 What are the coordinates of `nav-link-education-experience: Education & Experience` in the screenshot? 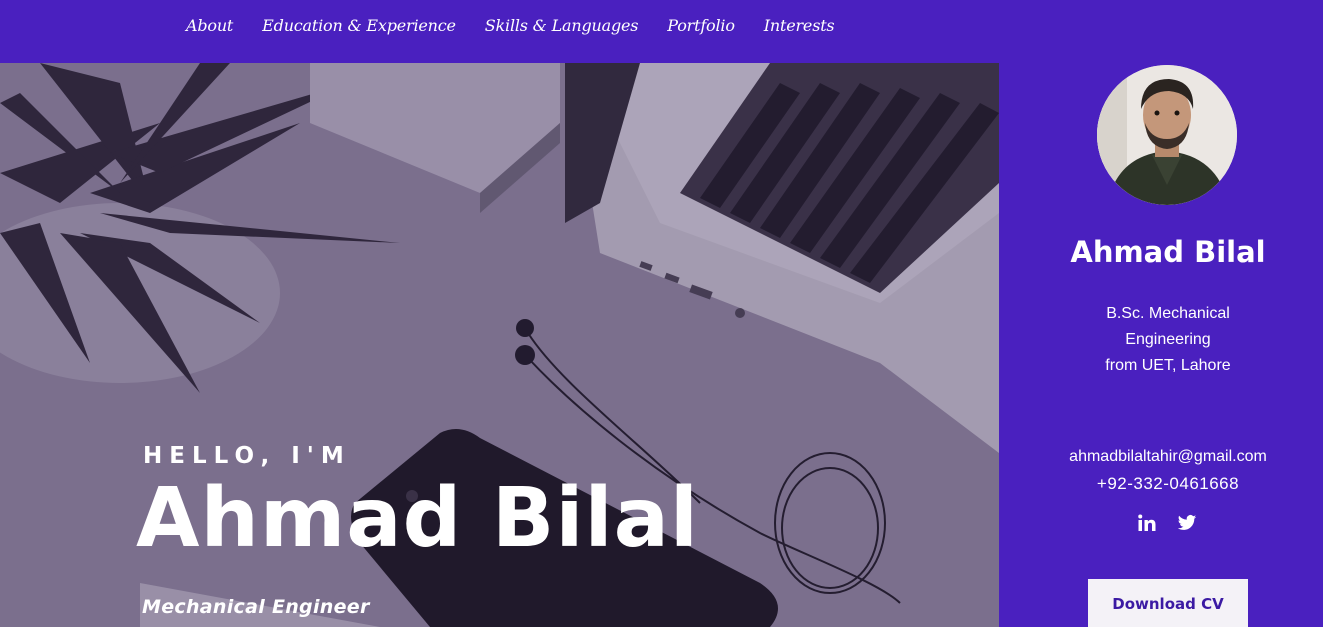 It's located at (359, 25).